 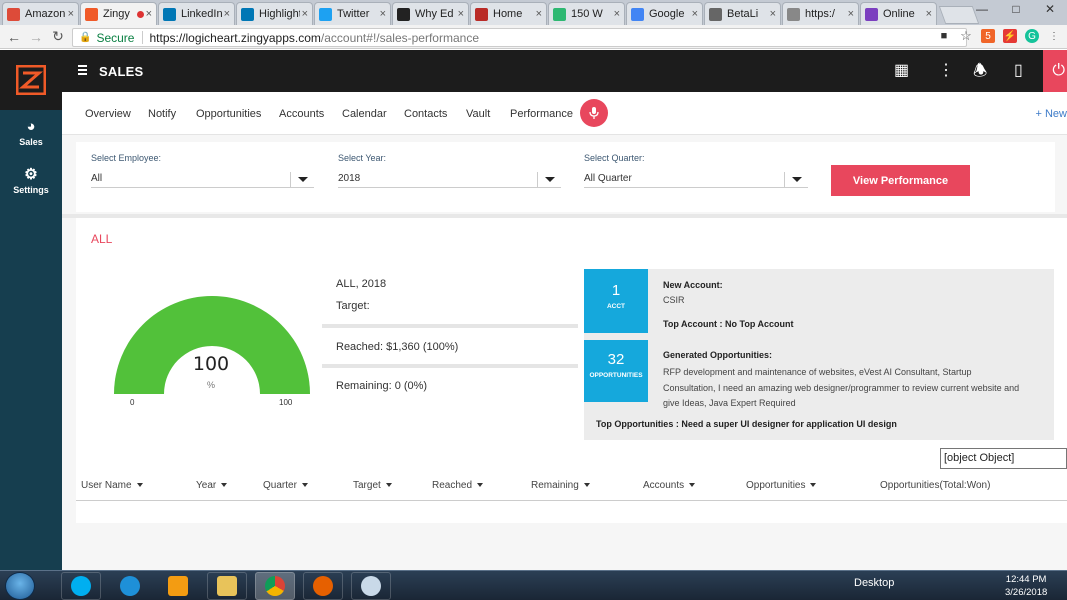 I want to click on star-icon: ☆, so click(x=966, y=35).